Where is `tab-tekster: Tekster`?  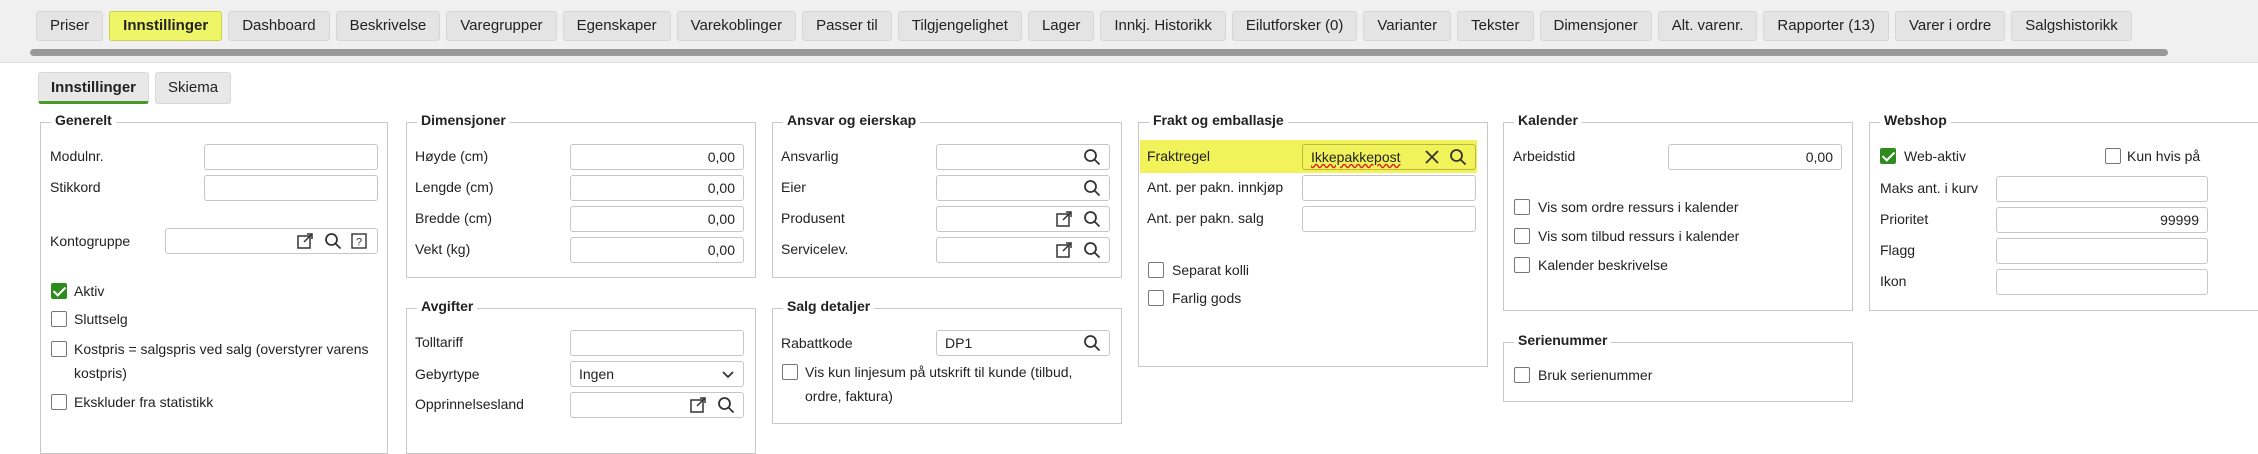 tab-tekster: Tekster is located at coordinates (1495, 26).